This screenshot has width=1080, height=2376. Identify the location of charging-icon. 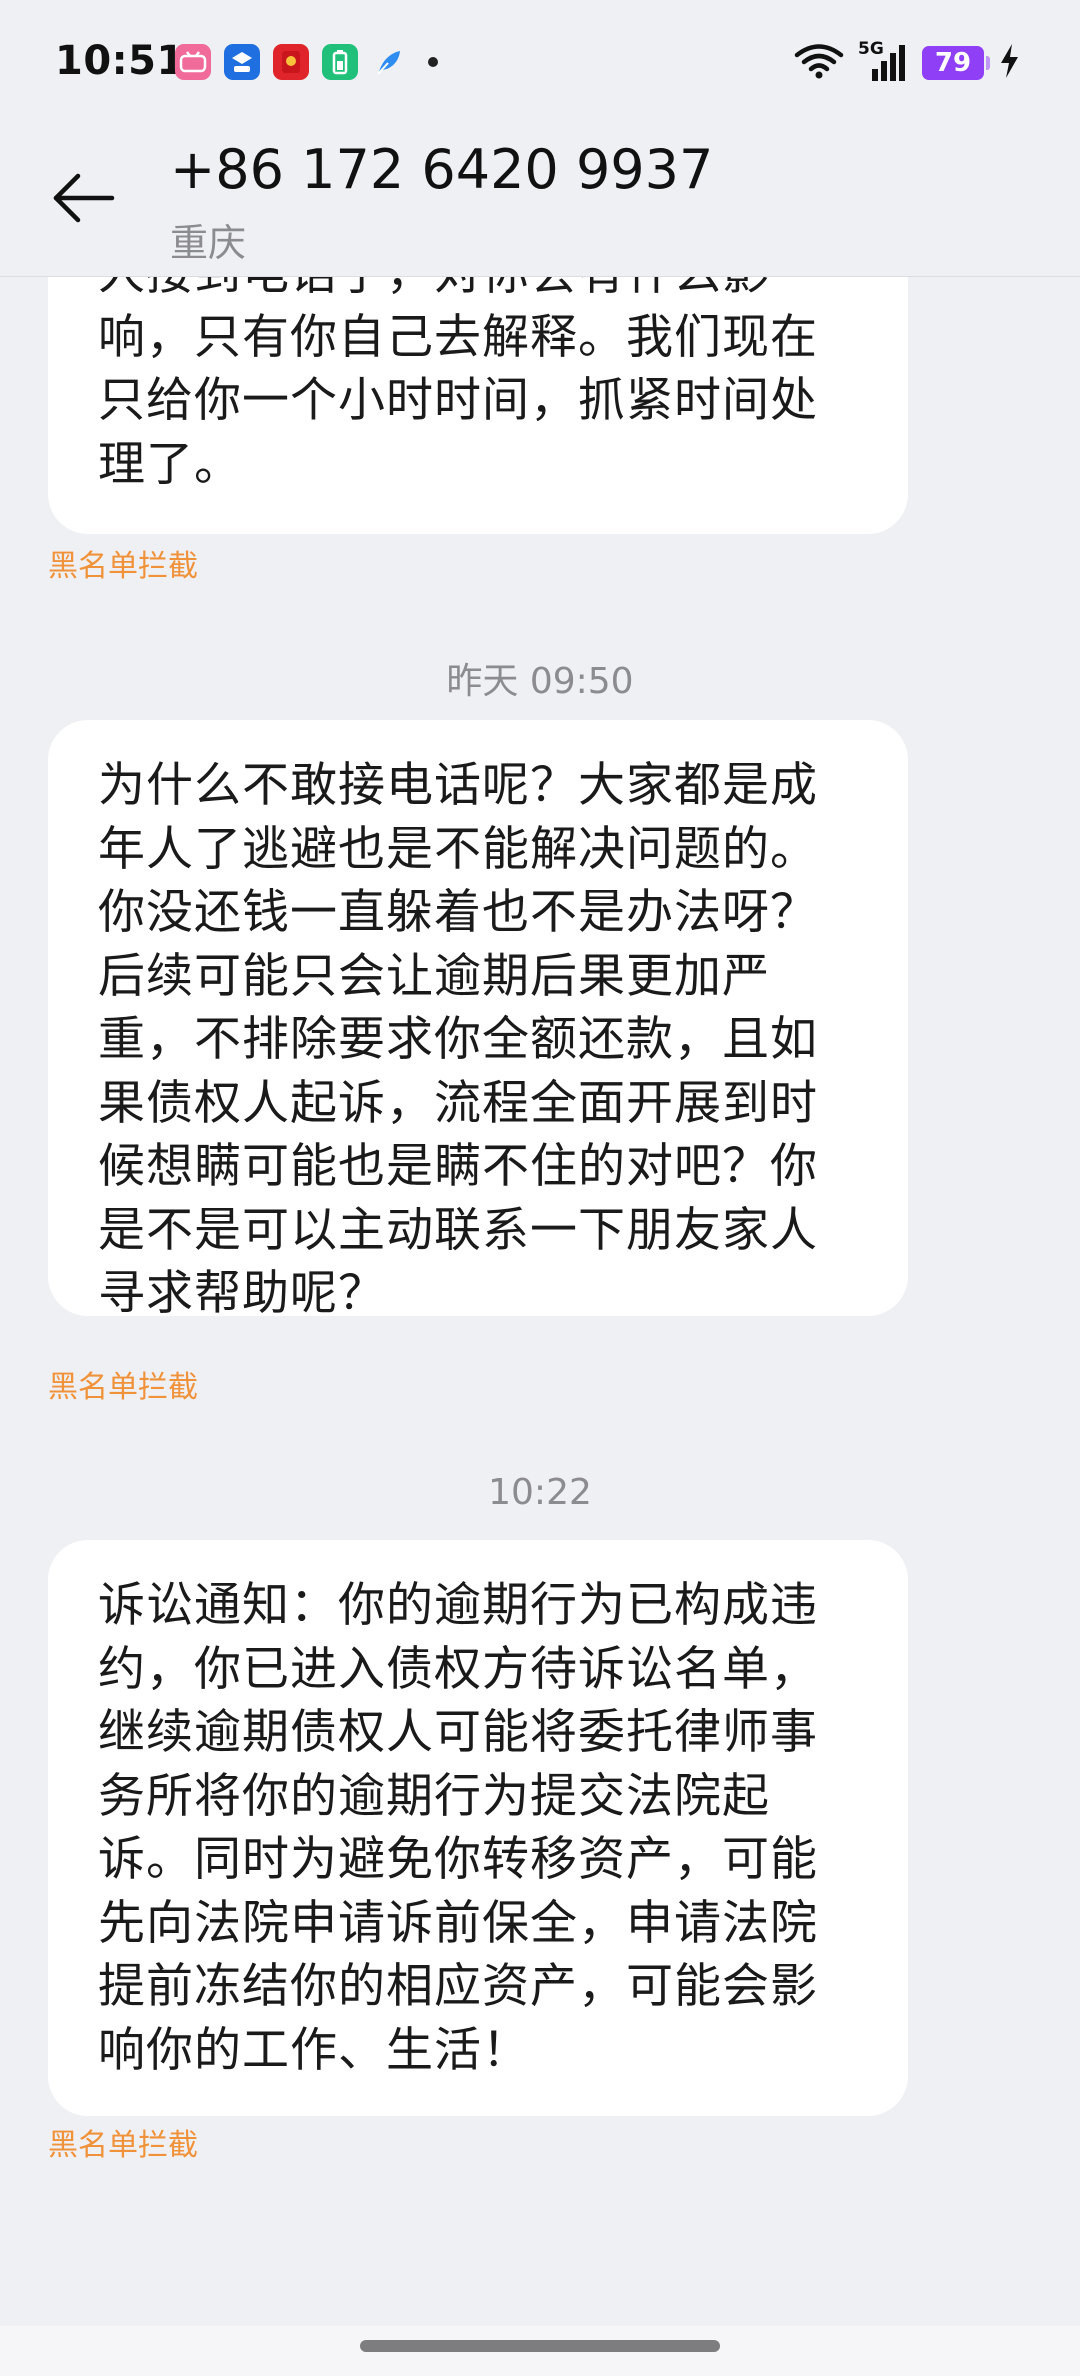
(1009, 63).